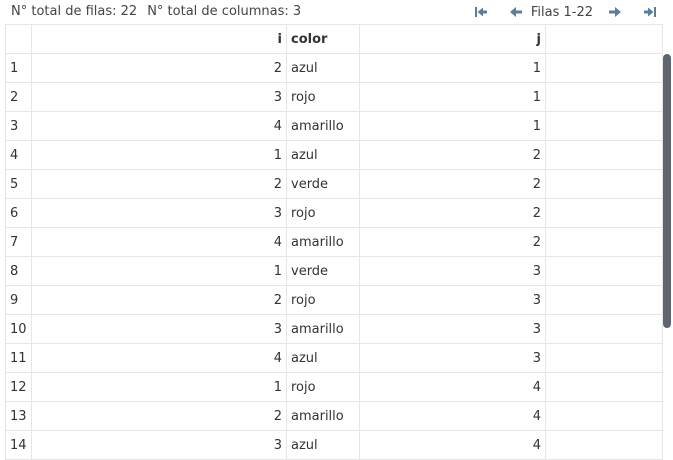 The height and width of the screenshot is (460, 673). I want to click on table-row: 2 3 rojo 1, so click(334, 97).